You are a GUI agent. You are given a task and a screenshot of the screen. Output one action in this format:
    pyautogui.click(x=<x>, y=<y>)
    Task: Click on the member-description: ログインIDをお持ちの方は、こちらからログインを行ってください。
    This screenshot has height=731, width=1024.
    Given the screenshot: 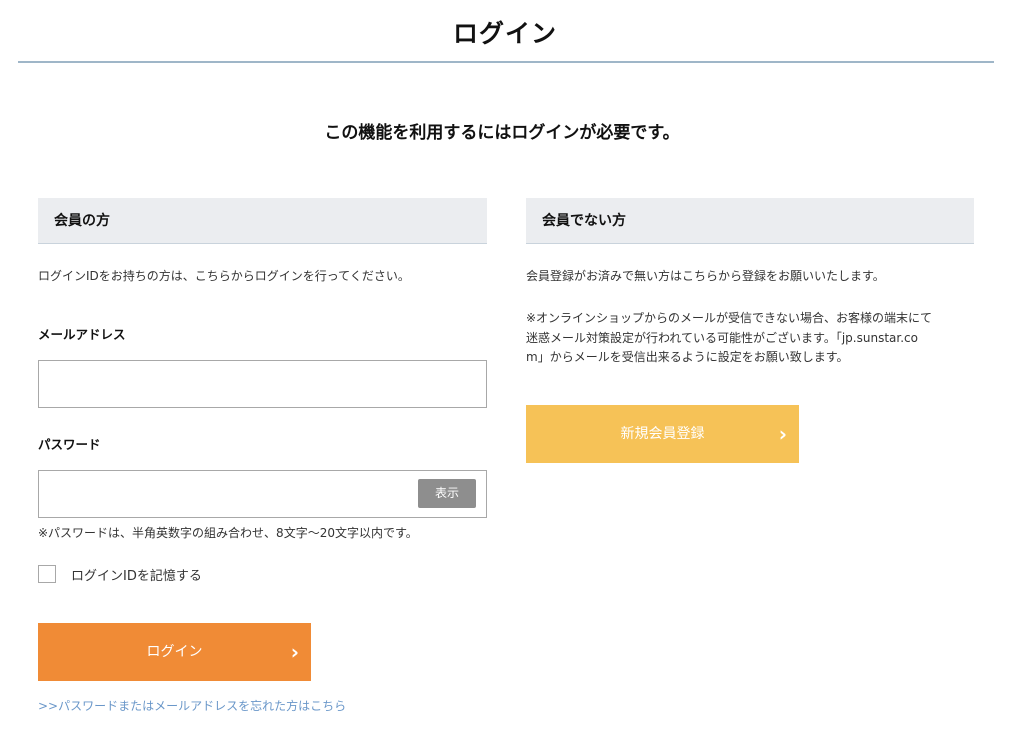 What is the action you would take?
    pyautogui.click(x=224, y=276)
    